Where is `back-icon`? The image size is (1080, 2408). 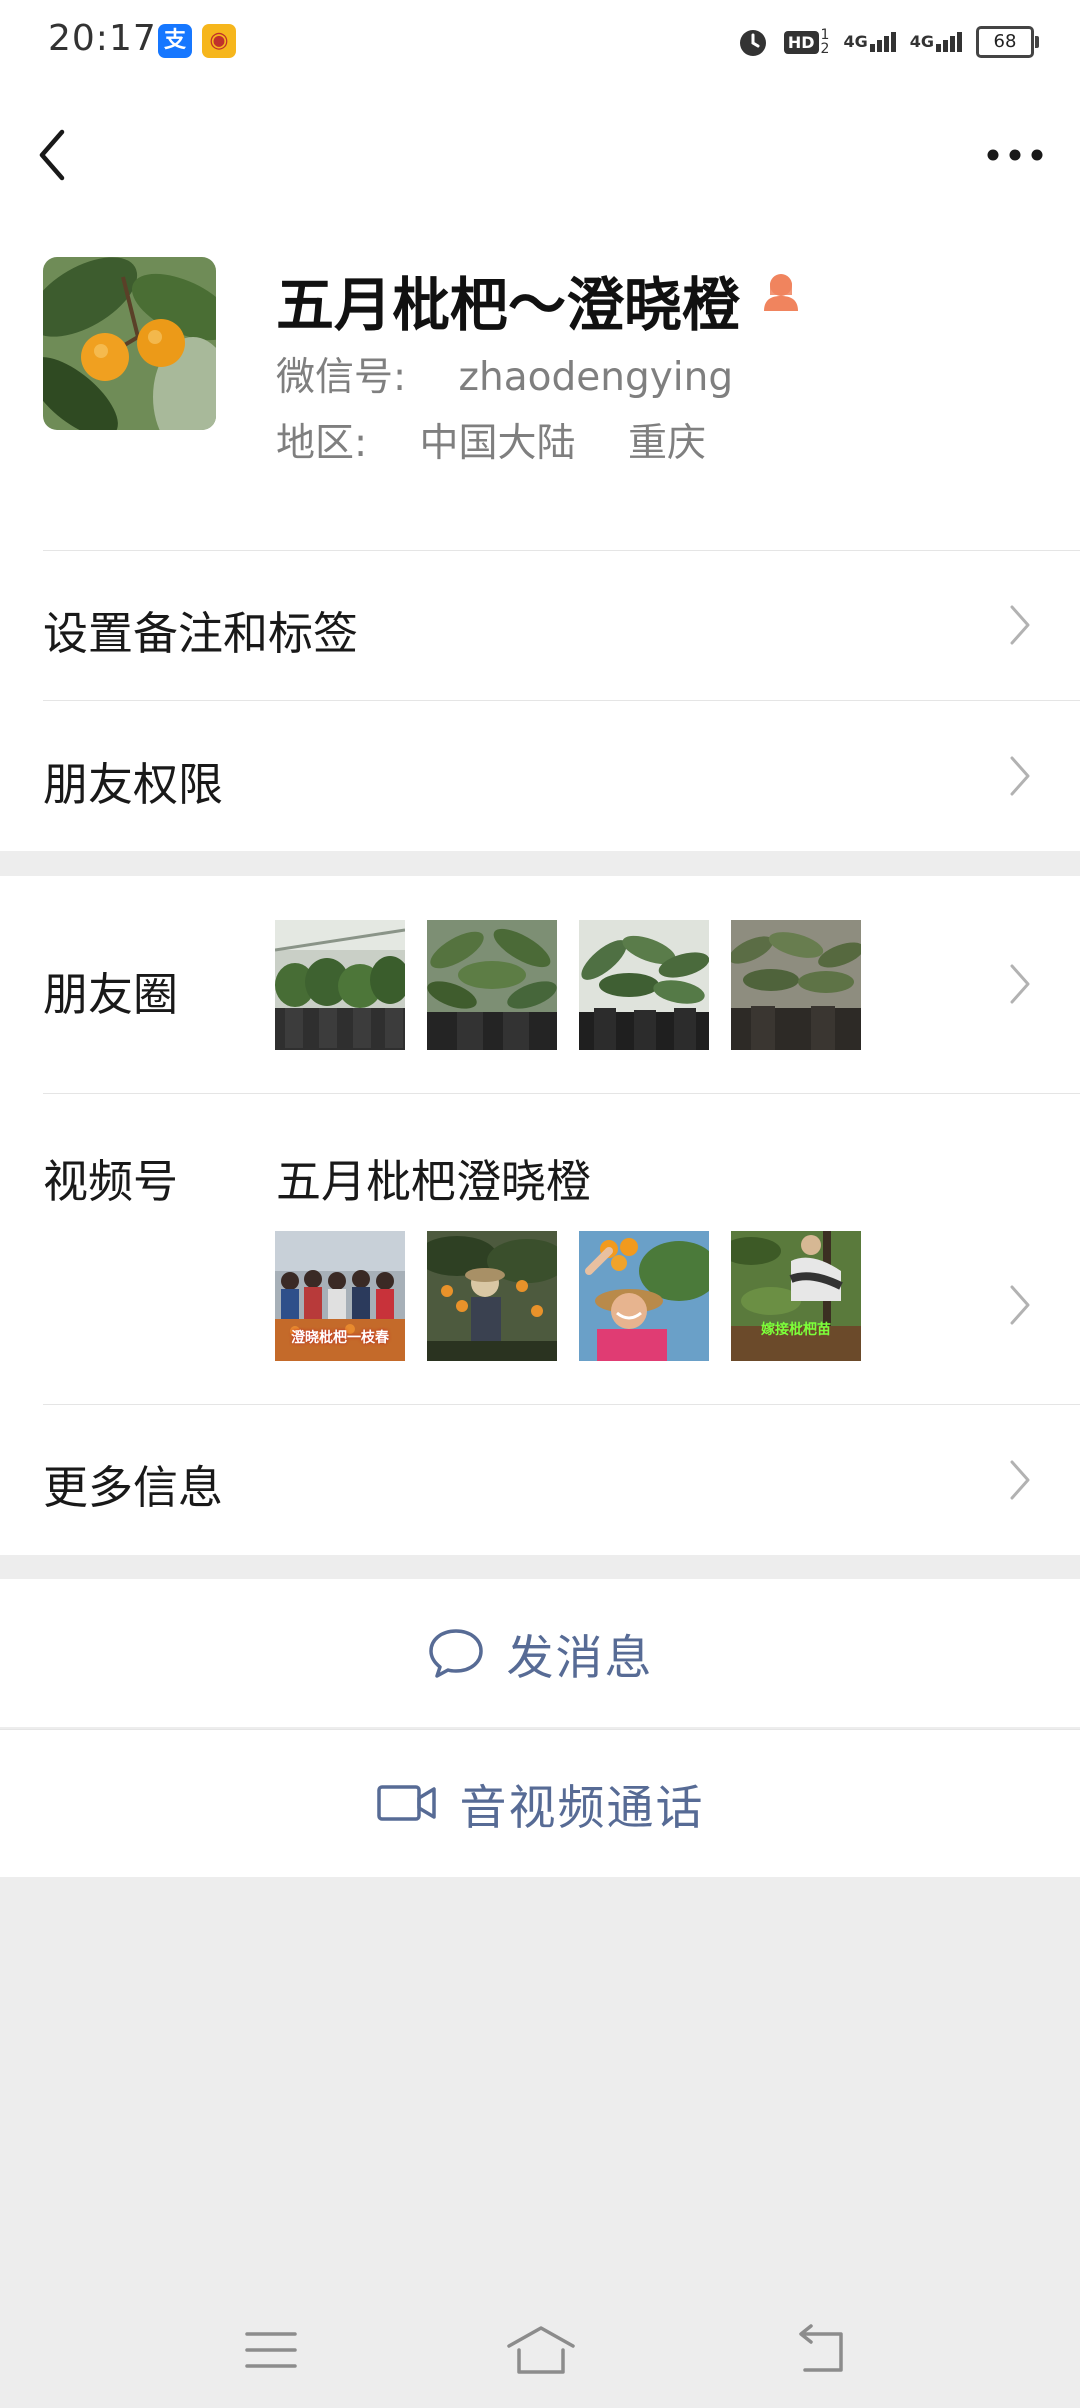 back-icon is located at coordinates (823, 2350).